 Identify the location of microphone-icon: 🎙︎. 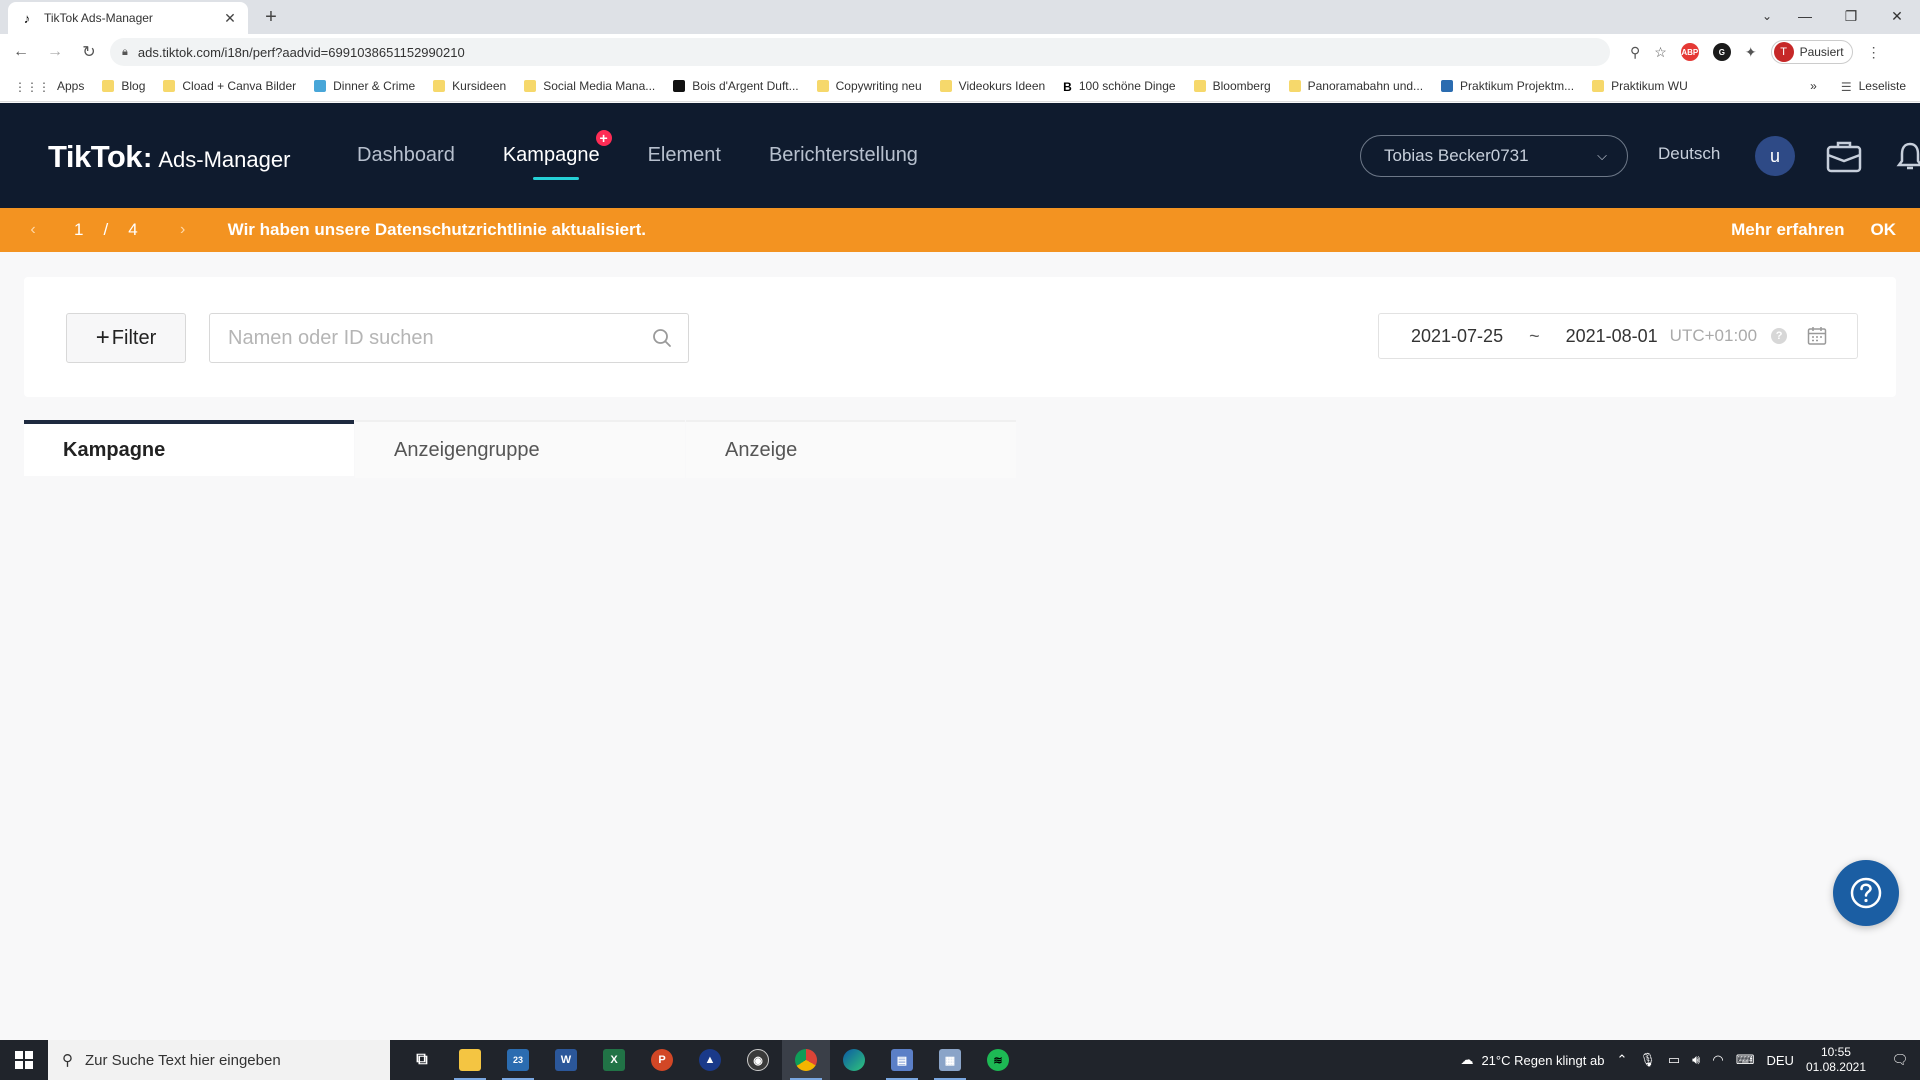
(1647, 1060).